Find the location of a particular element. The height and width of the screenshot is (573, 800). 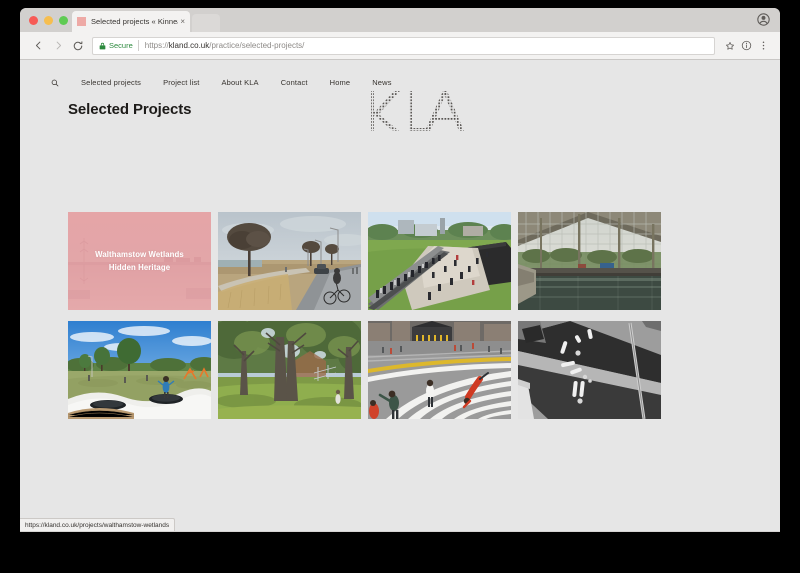

new-tab-button is located at coordinates (206, 23).